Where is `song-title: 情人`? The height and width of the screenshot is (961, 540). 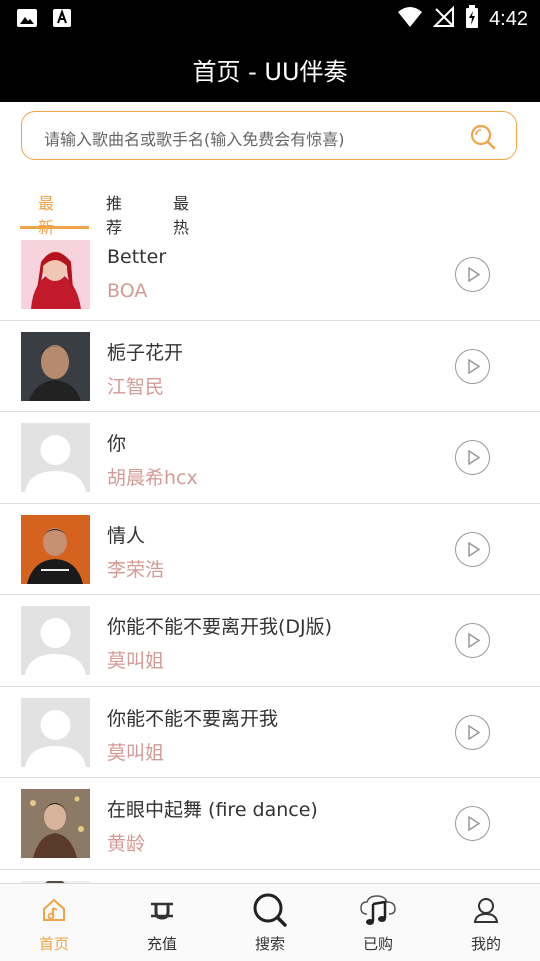 song-title: 情人 is located at coordinates (126, 535).